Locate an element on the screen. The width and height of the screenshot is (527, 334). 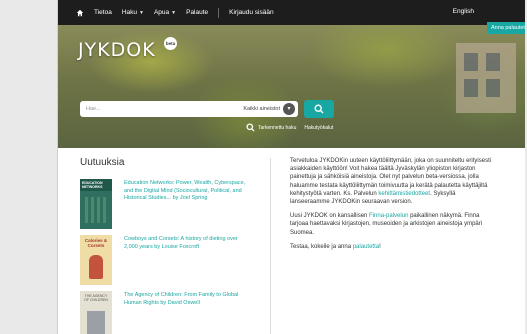
jykdok-logo: JYKDOK is located at coordinates (117, 50).